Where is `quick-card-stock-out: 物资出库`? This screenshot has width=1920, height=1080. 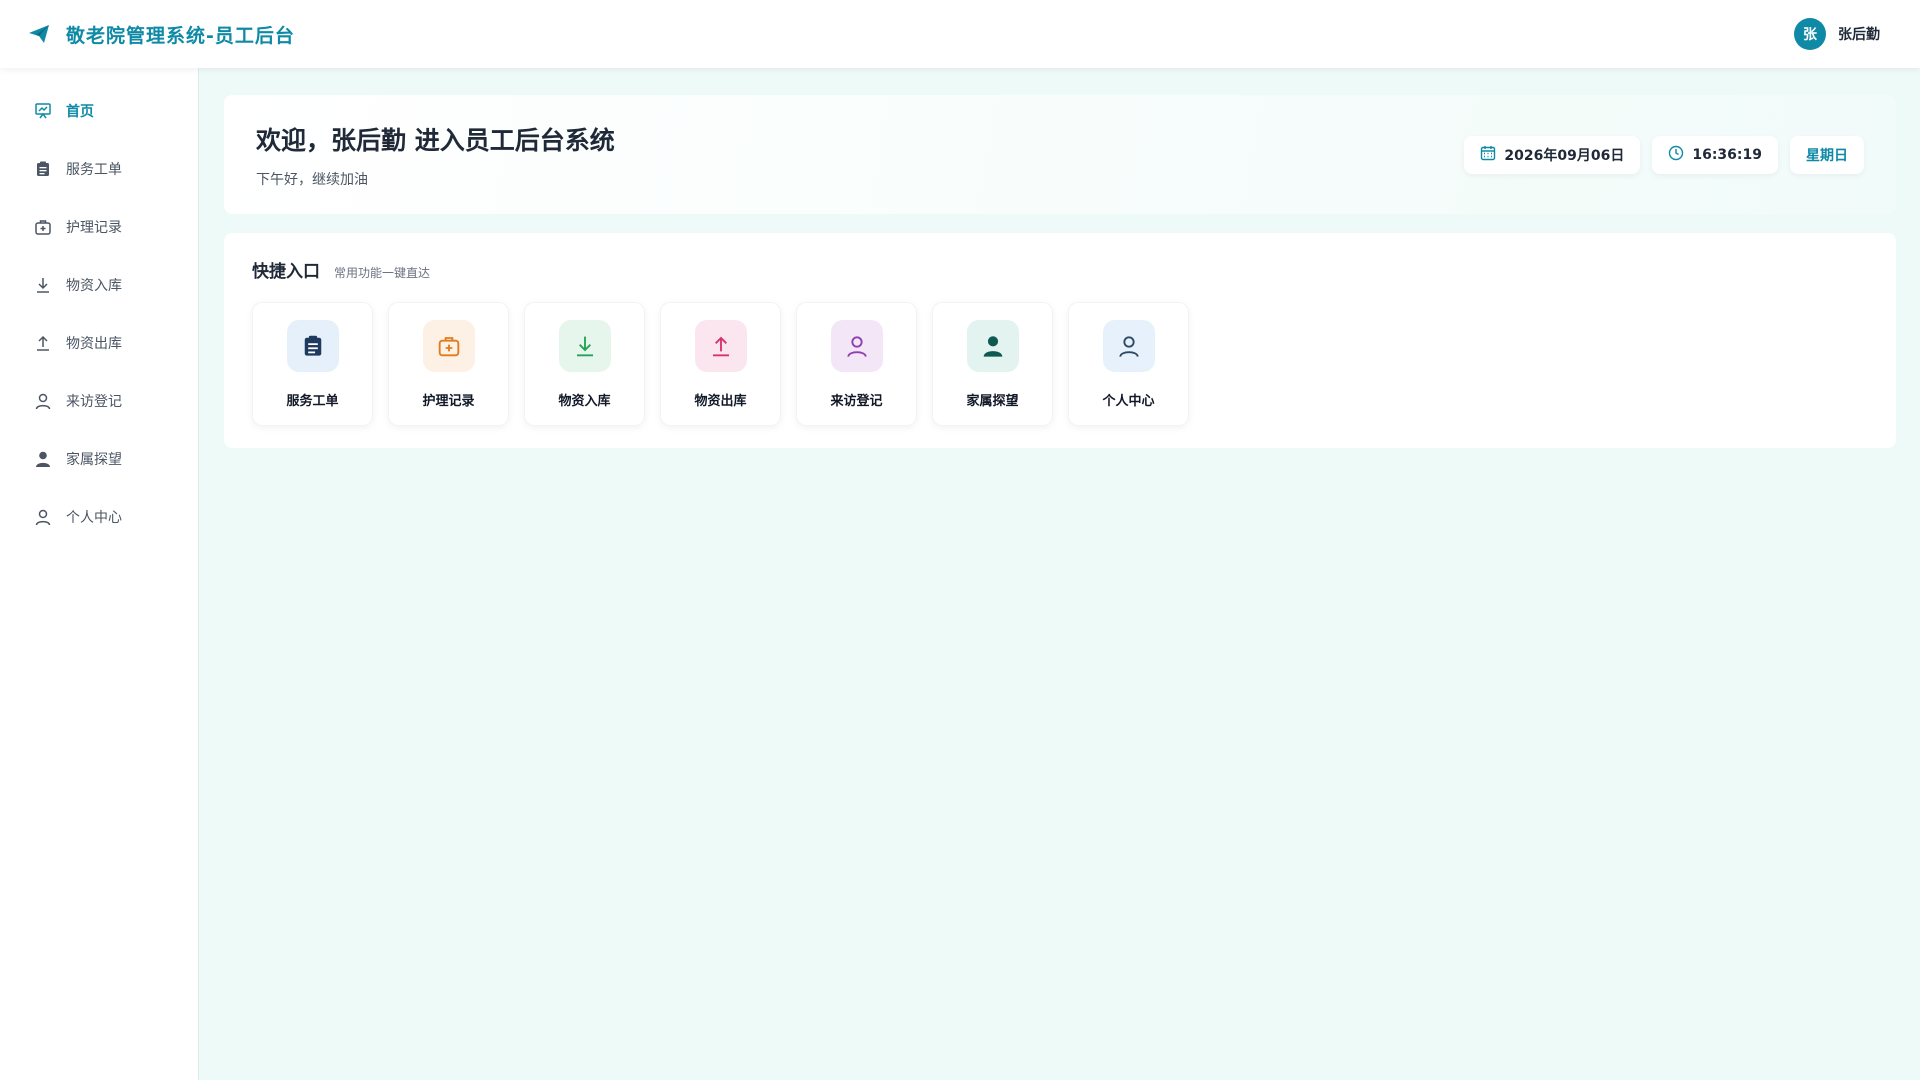 quick-card-stock-out: 物资出库 is located at coordinates (720, 364).